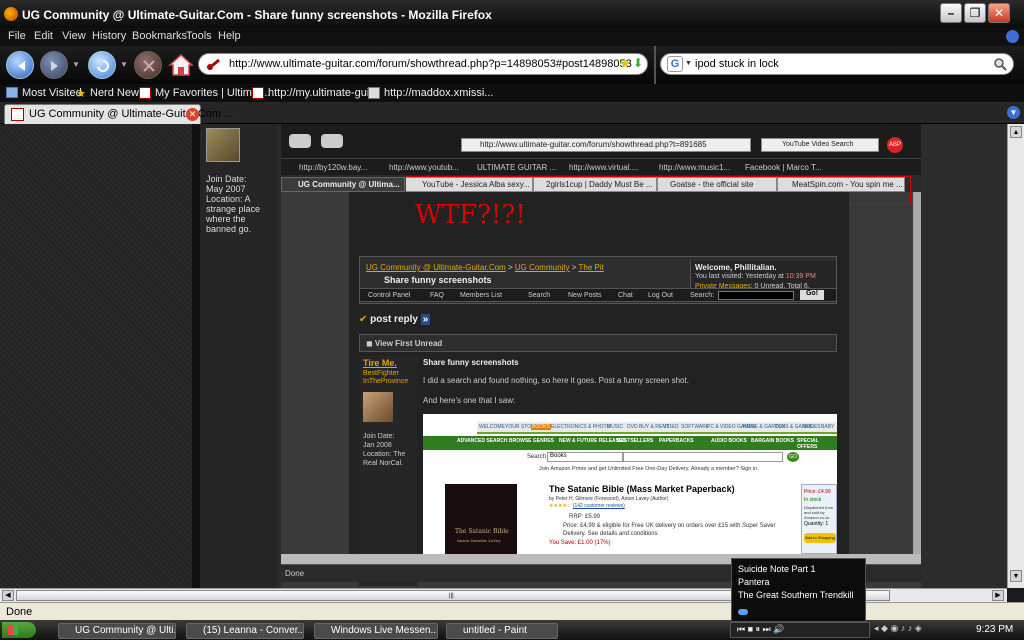  Describe the element at coordinates (451, 596) in the screenshot. I see `grip-icon: |||` at that location.